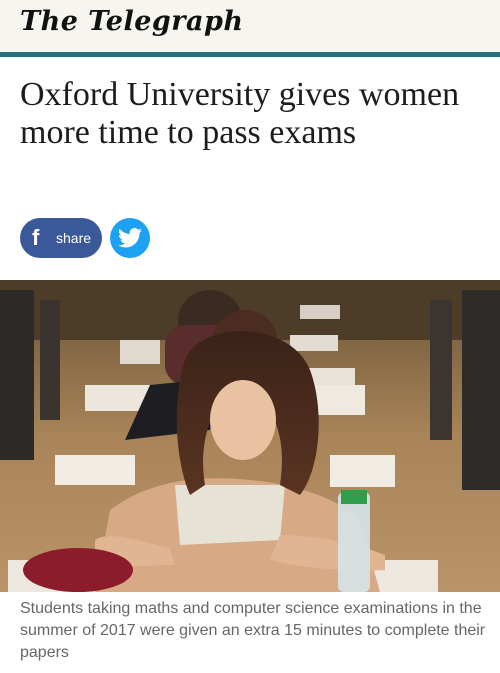 The width and height of the screenshot is (500, 673). I want to click on masthead: The Telegraph, so click(250, 26).